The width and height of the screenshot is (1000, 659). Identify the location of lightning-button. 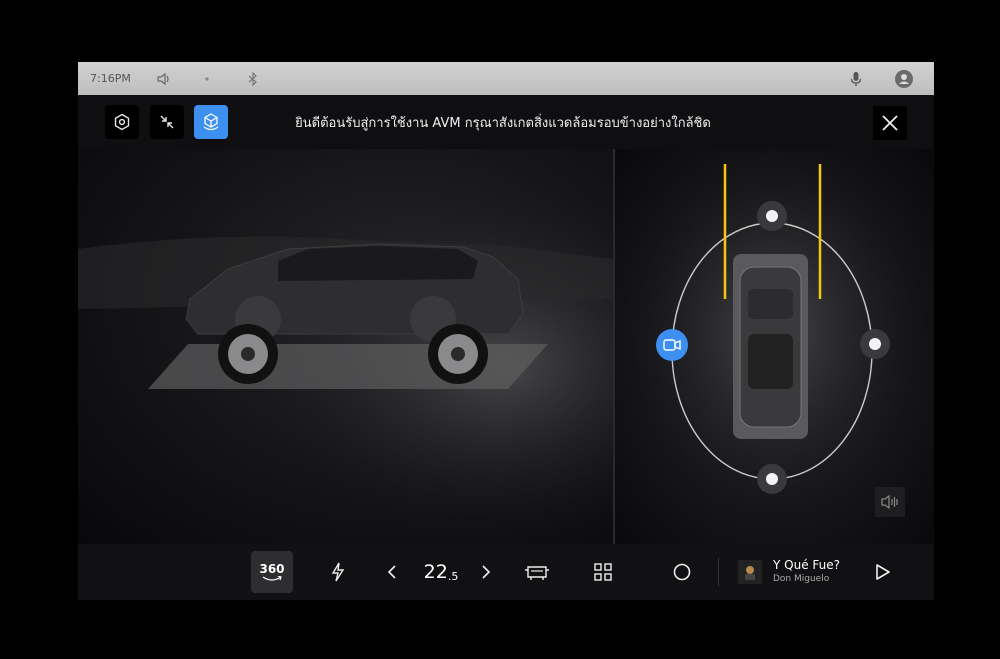
(338, 572).